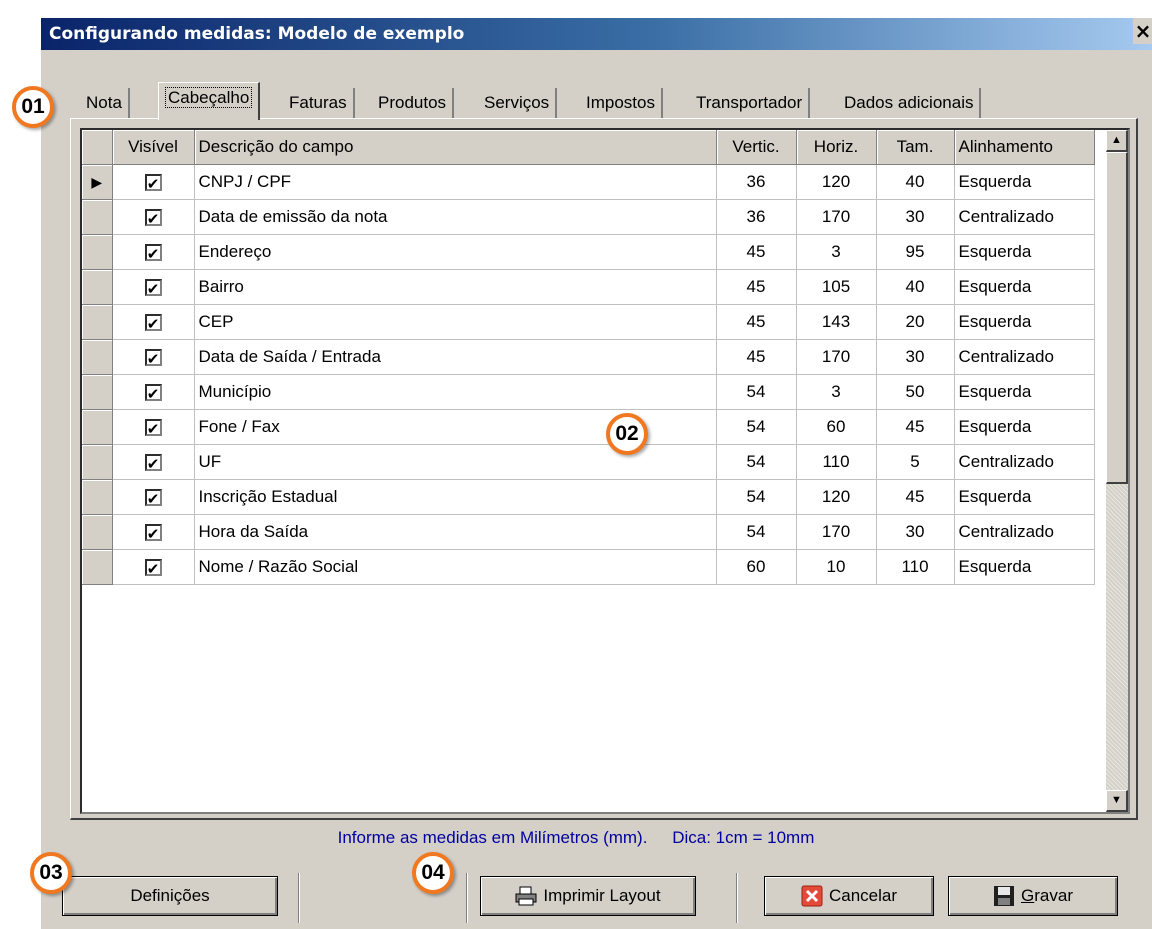 The width and height of the screenshot is (1152, 929). What do you see at coordinates (910, 103) in the screenshot?
I see `tab-dados-adicionais: Dados adicionais` at bounding box center [910, 103].